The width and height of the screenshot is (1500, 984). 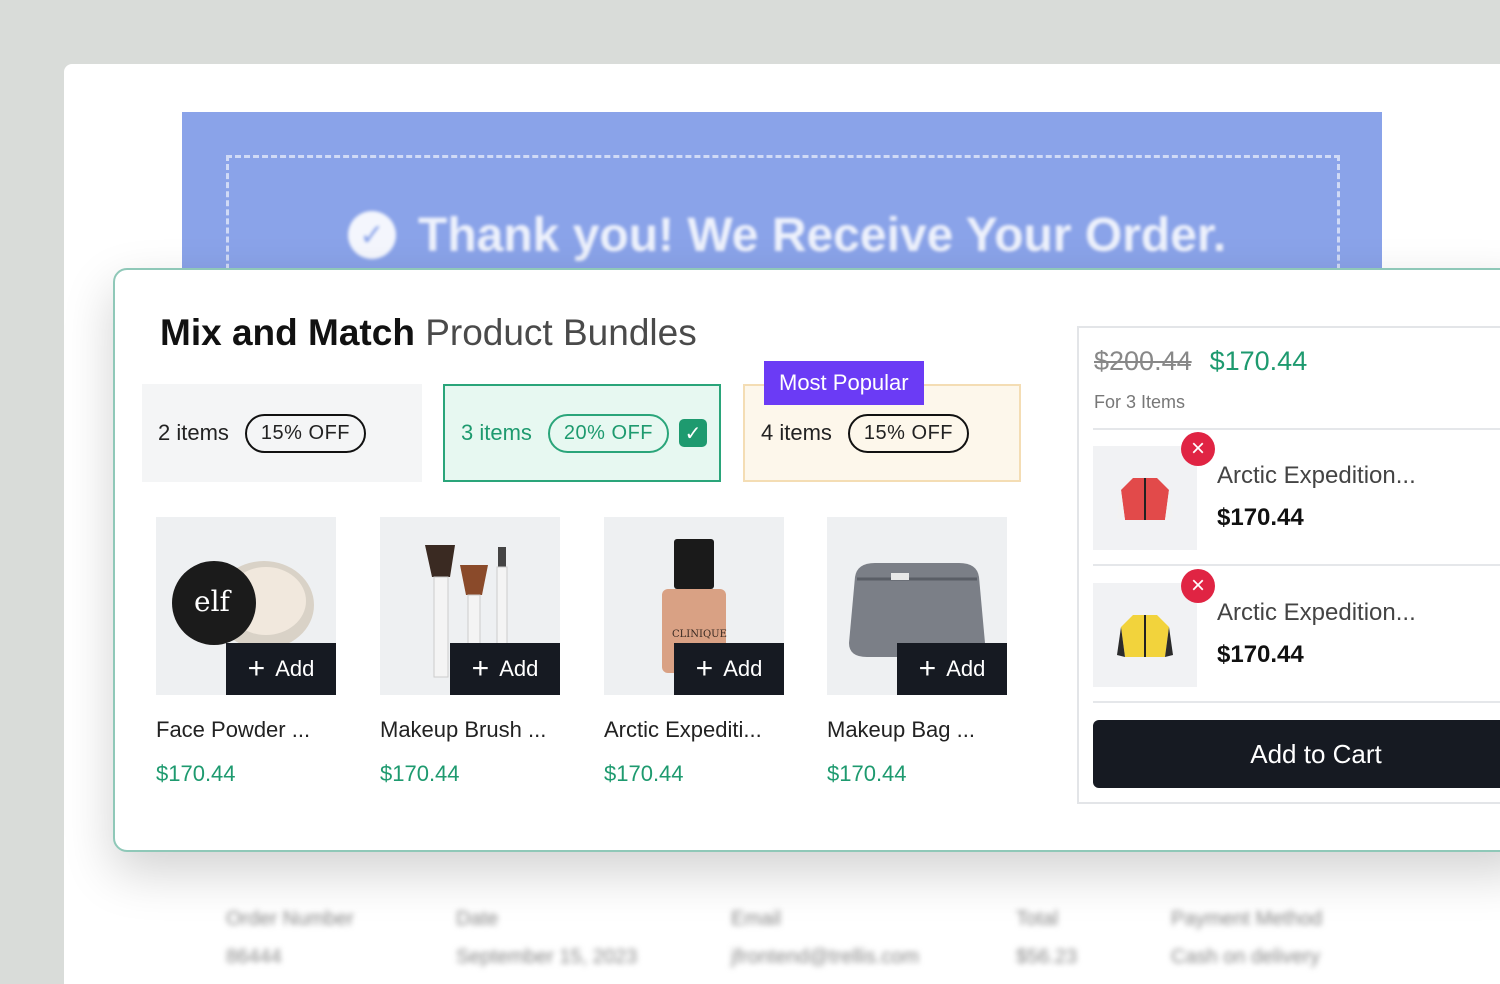 What do you see at coordinates (756, 918) in the screenshot?
I see `table-header: Email` at bounding box center [756, 918].